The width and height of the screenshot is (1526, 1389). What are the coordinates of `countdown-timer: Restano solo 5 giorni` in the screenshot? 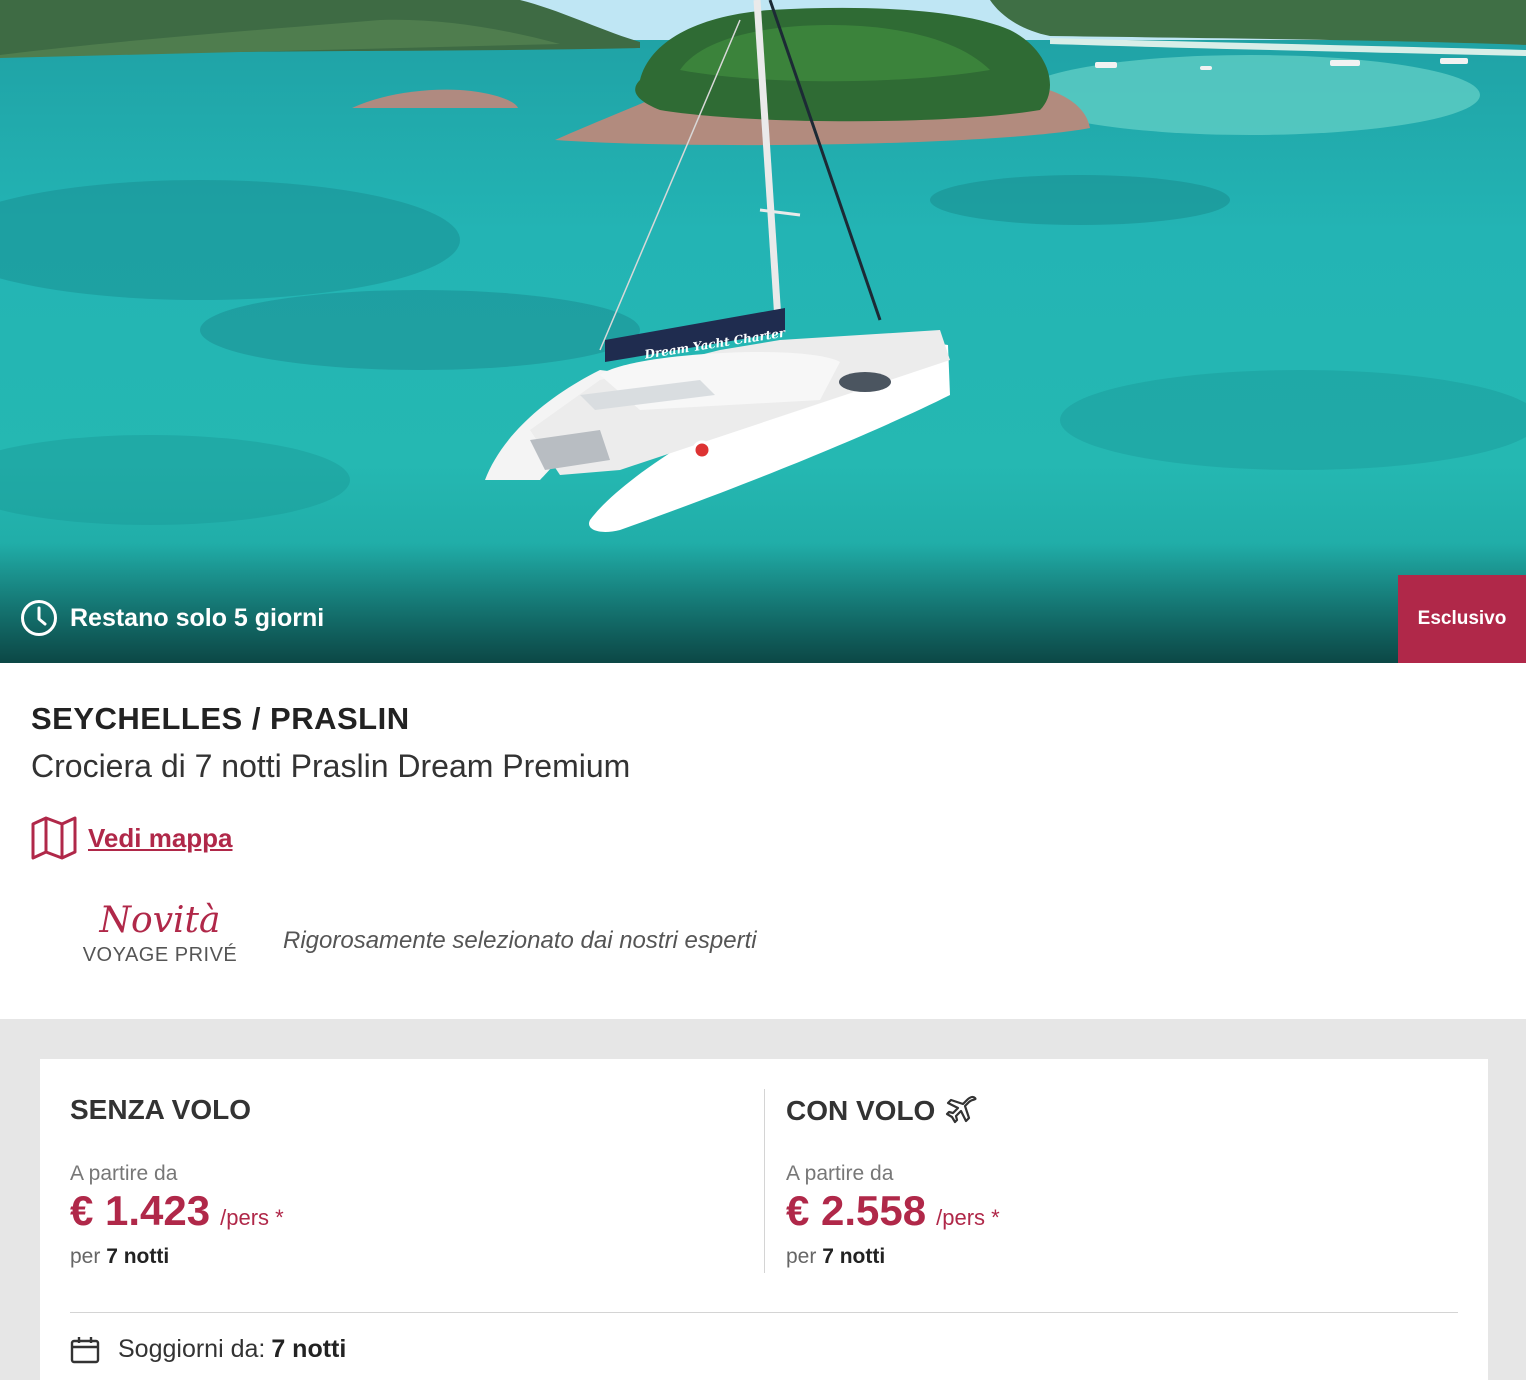 It's located at (172, 618).